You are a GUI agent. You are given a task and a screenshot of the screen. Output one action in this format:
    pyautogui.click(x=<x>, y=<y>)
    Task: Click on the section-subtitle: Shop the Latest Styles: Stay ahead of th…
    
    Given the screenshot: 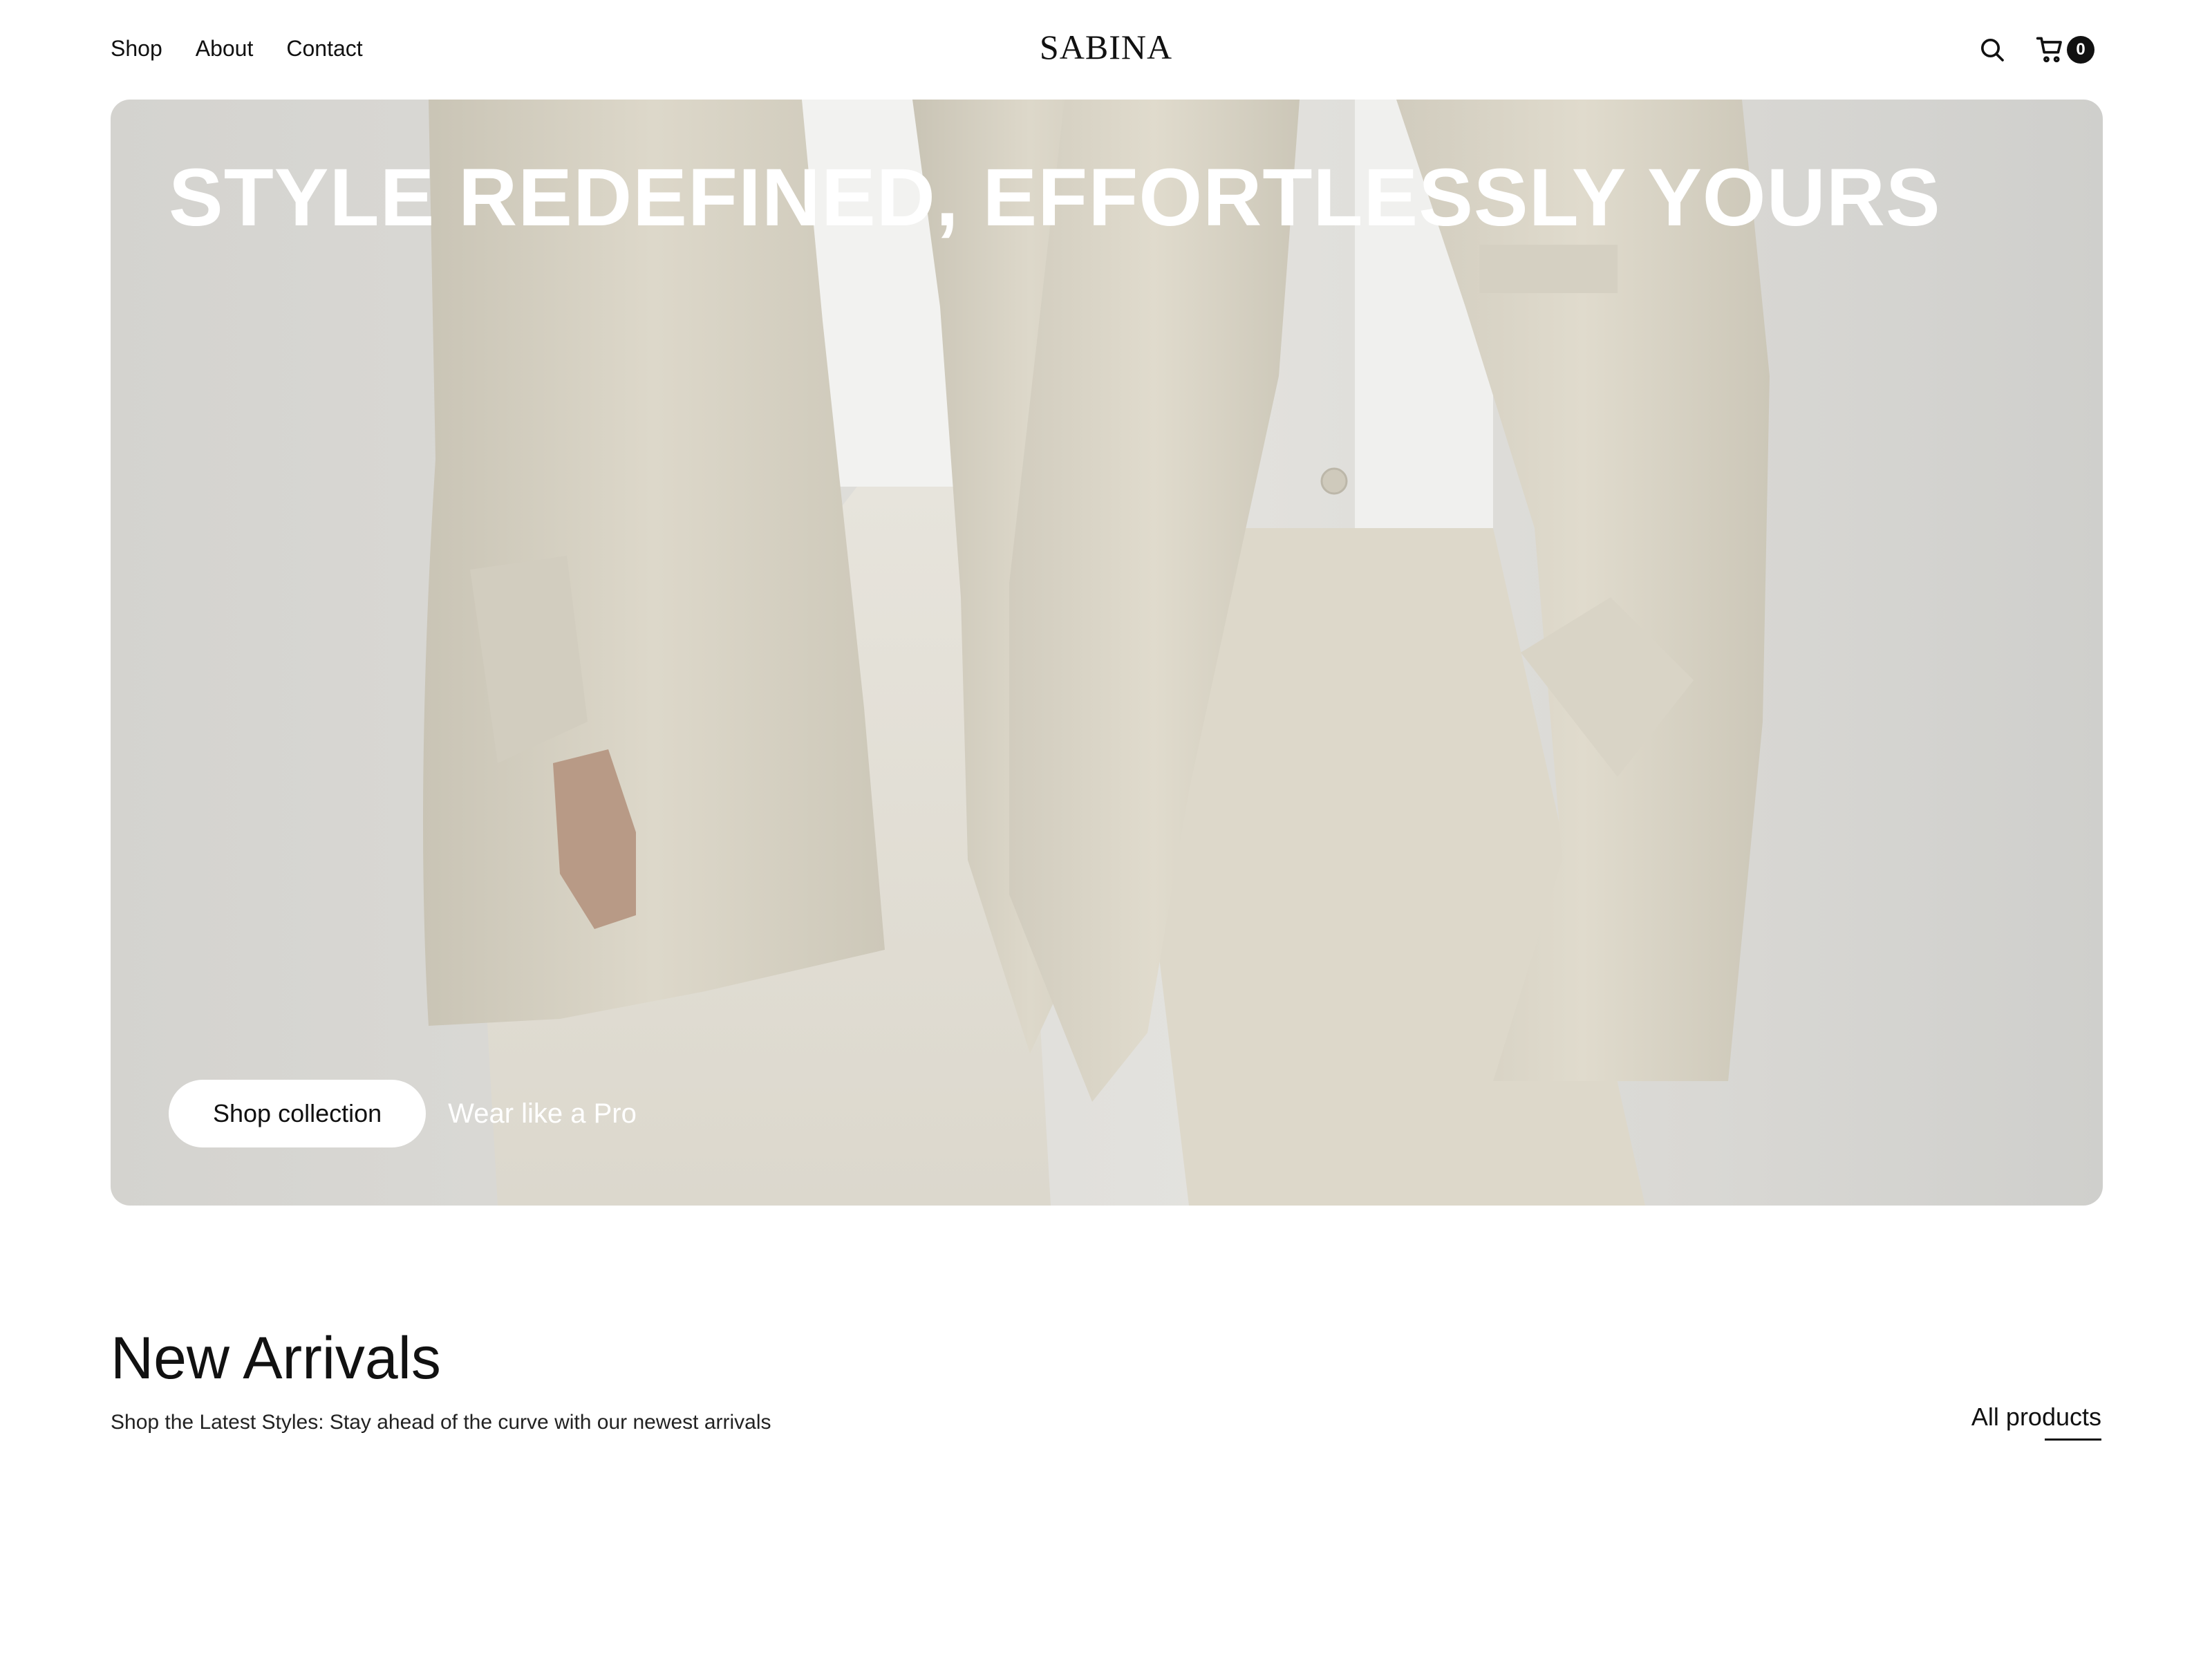 What is the action you would take?
    pyautogui.click(x=441, y=1422)
    